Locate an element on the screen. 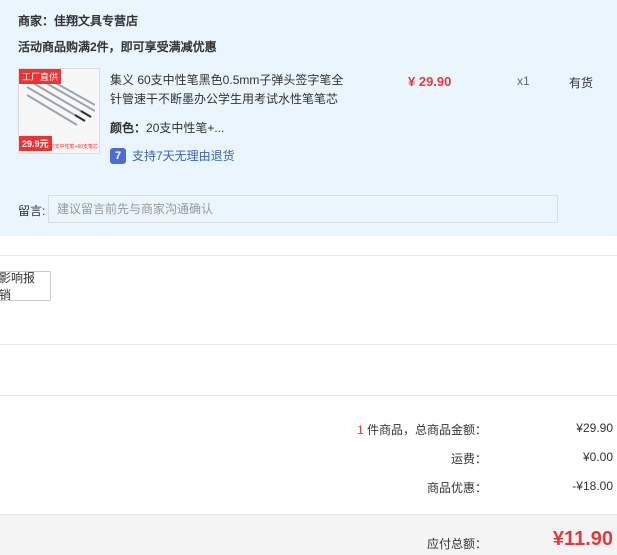  summary-items-row: 1 件商品，总商品金额： ¥29.90 is located at coordinates (308, 431).